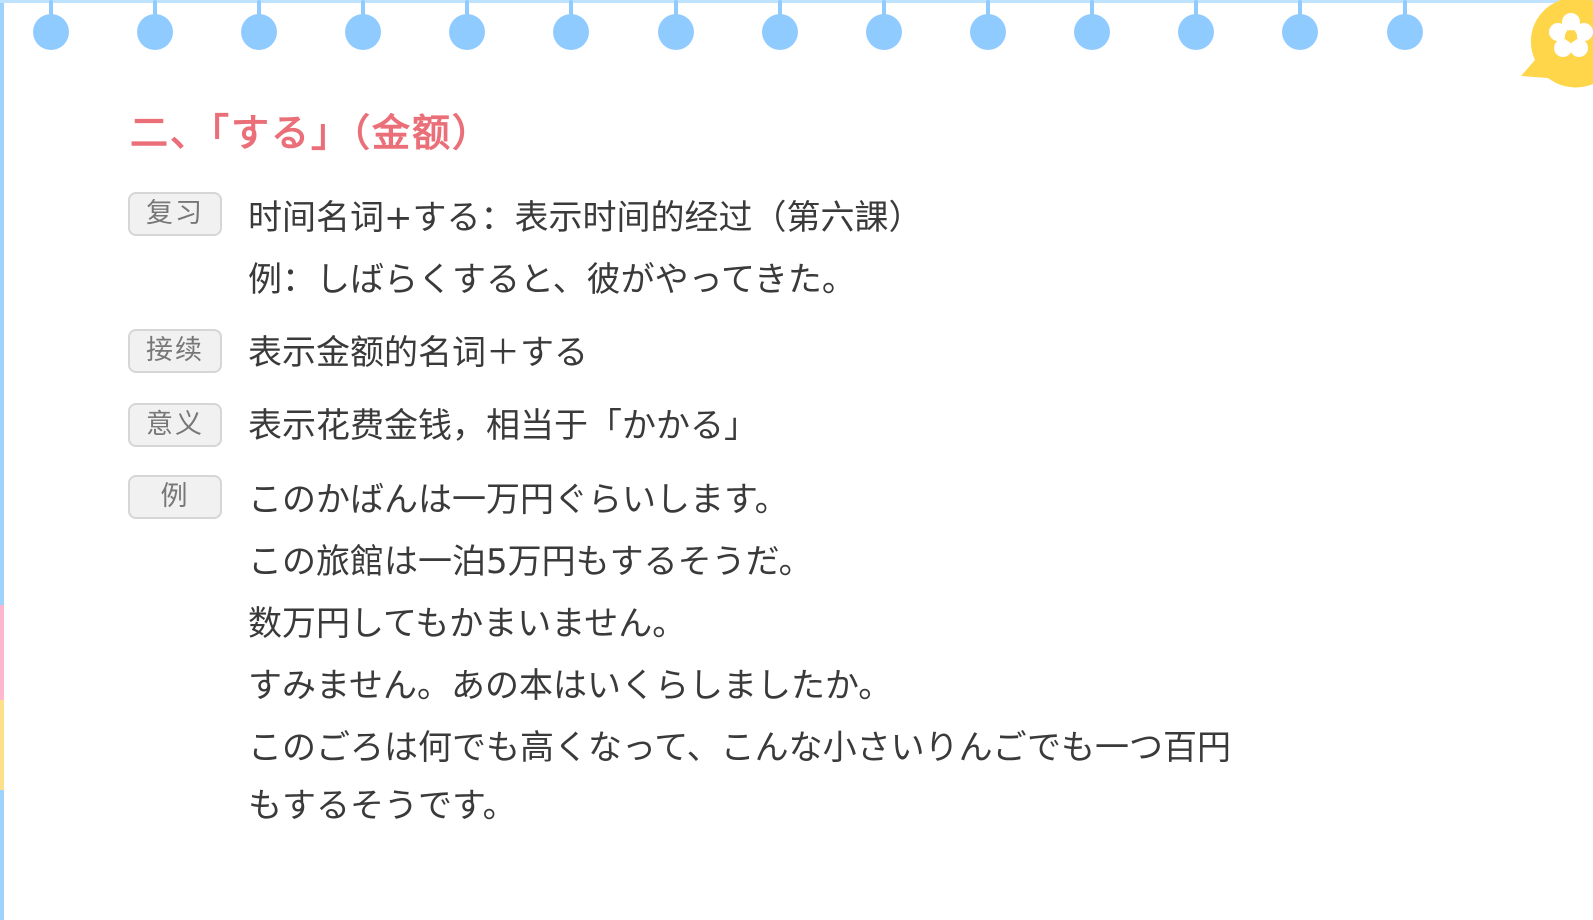 This screenshot has height=920, width=1593. Describe the element at coordinates (1557, 44) in the screenshot. I see `flower-badge-icon` at that location.